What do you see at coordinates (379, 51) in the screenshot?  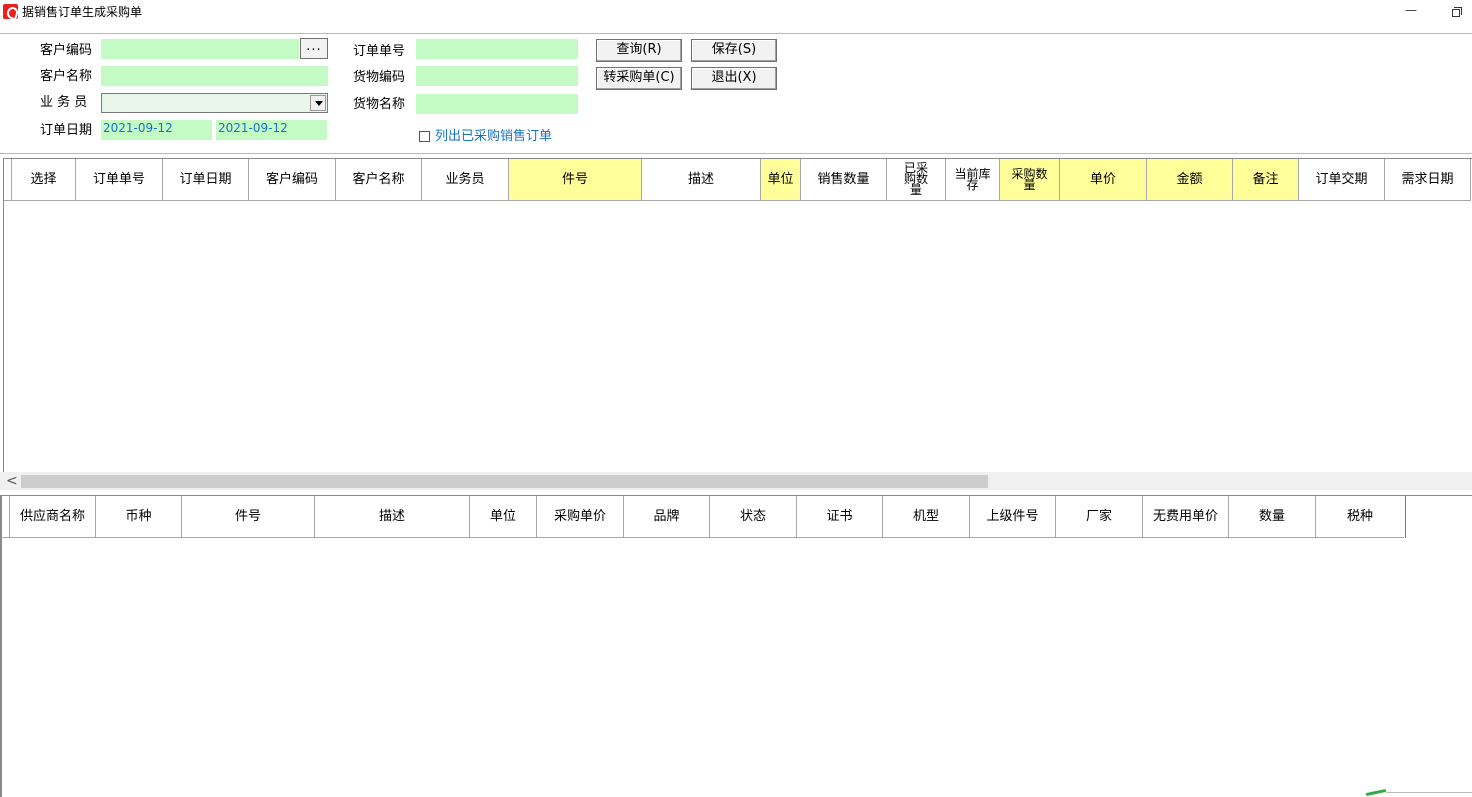 I see `order-no-label: 订单单号` at bounding box center [379, 51].